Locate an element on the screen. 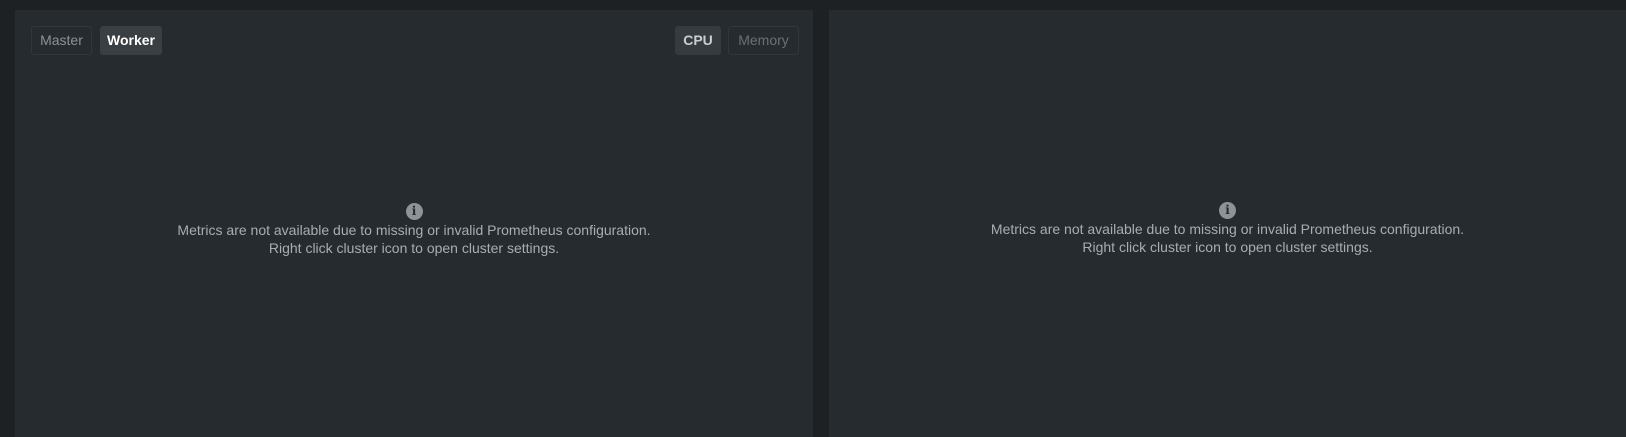  tab-memory: Memory is located at coordinates (763, 40).